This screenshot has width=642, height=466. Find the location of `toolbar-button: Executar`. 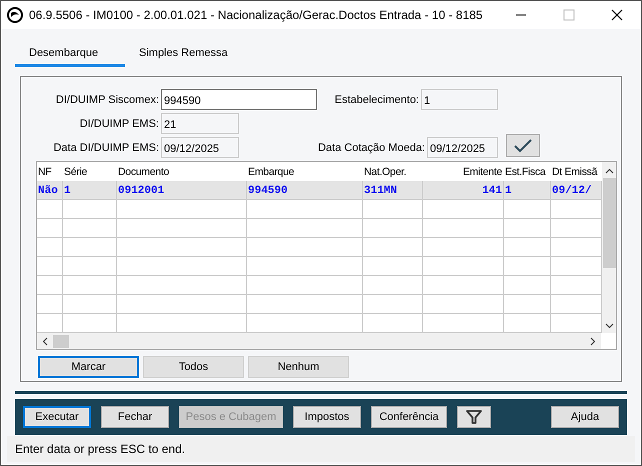

toolbar-button: Executar is located at coordinates (57, 417).